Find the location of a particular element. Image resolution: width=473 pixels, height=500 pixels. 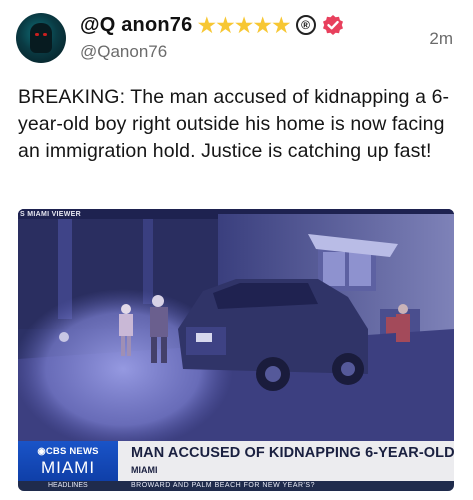

logo-network-text: CBS NEWS is located at coordinates (72, 451).